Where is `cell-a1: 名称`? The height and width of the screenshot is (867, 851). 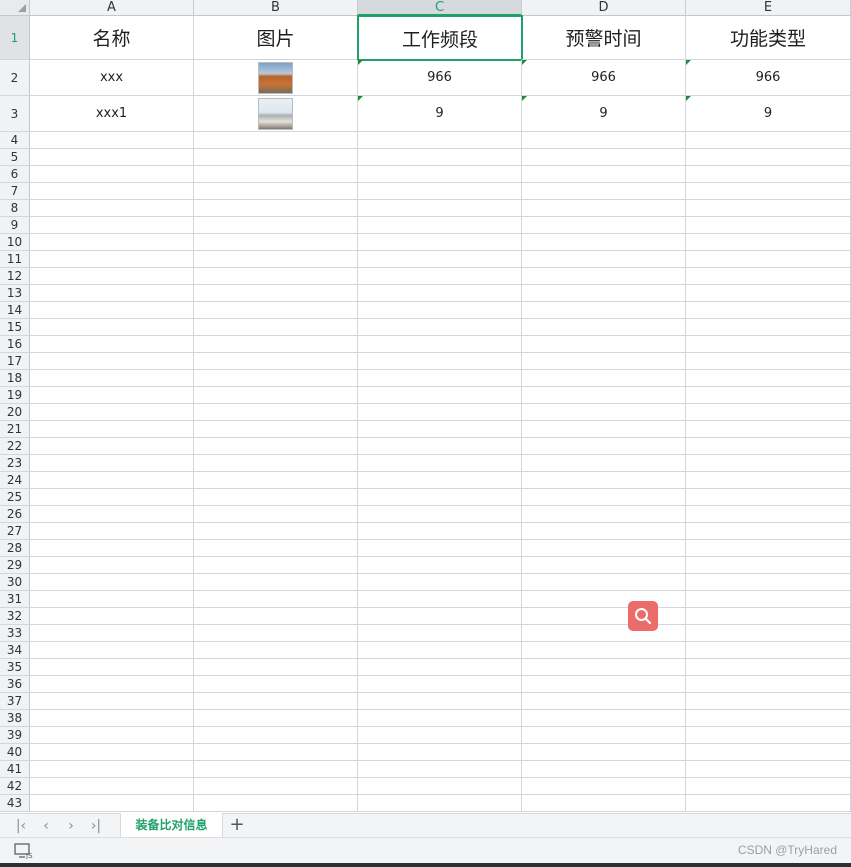 cell-a1: 名称 is located at coordinates (112, 38).